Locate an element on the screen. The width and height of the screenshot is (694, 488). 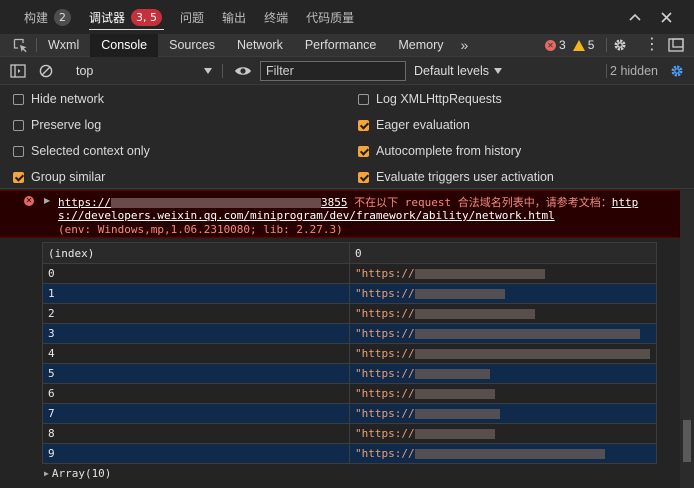
error-count: 3 is located at coordinates (562, 45).